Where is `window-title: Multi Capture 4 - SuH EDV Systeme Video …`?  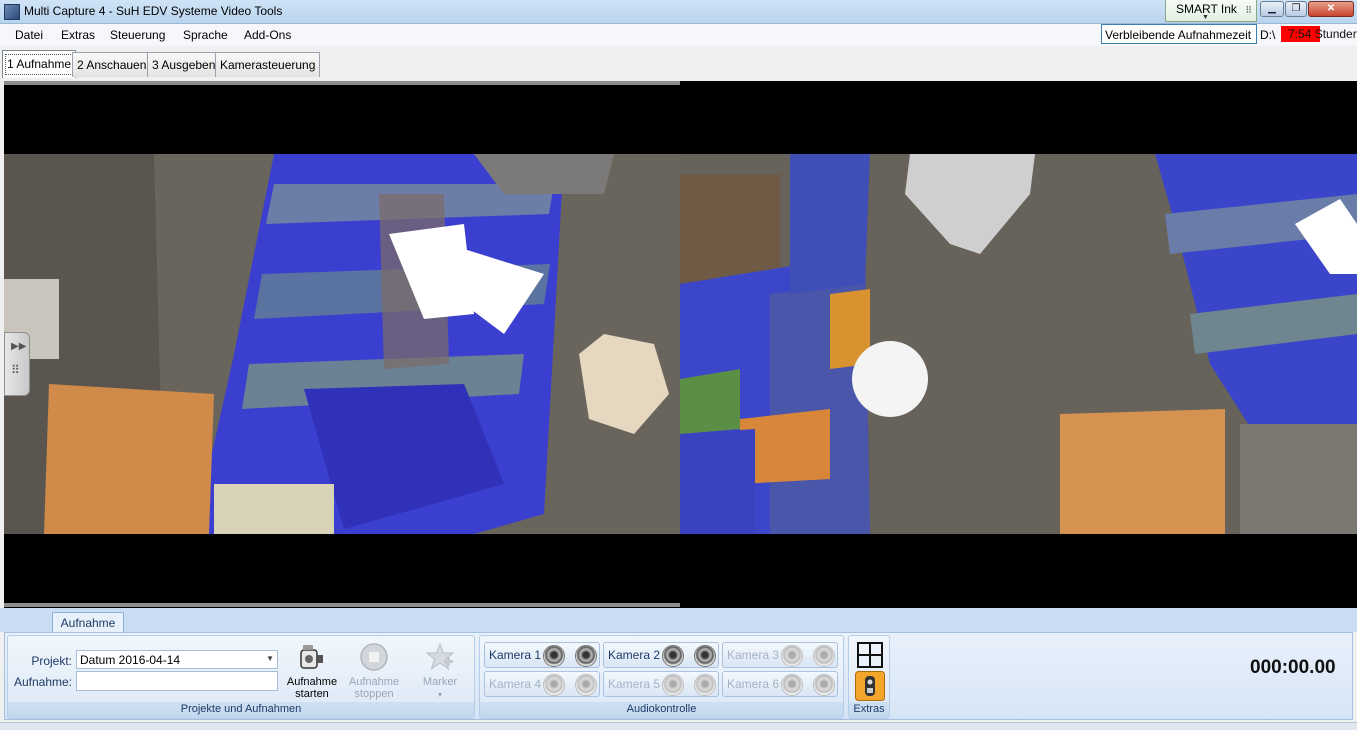 window-title: Multi Capture 4 - SuH EDV Systeme Video … is located at coordinates (153, 11).